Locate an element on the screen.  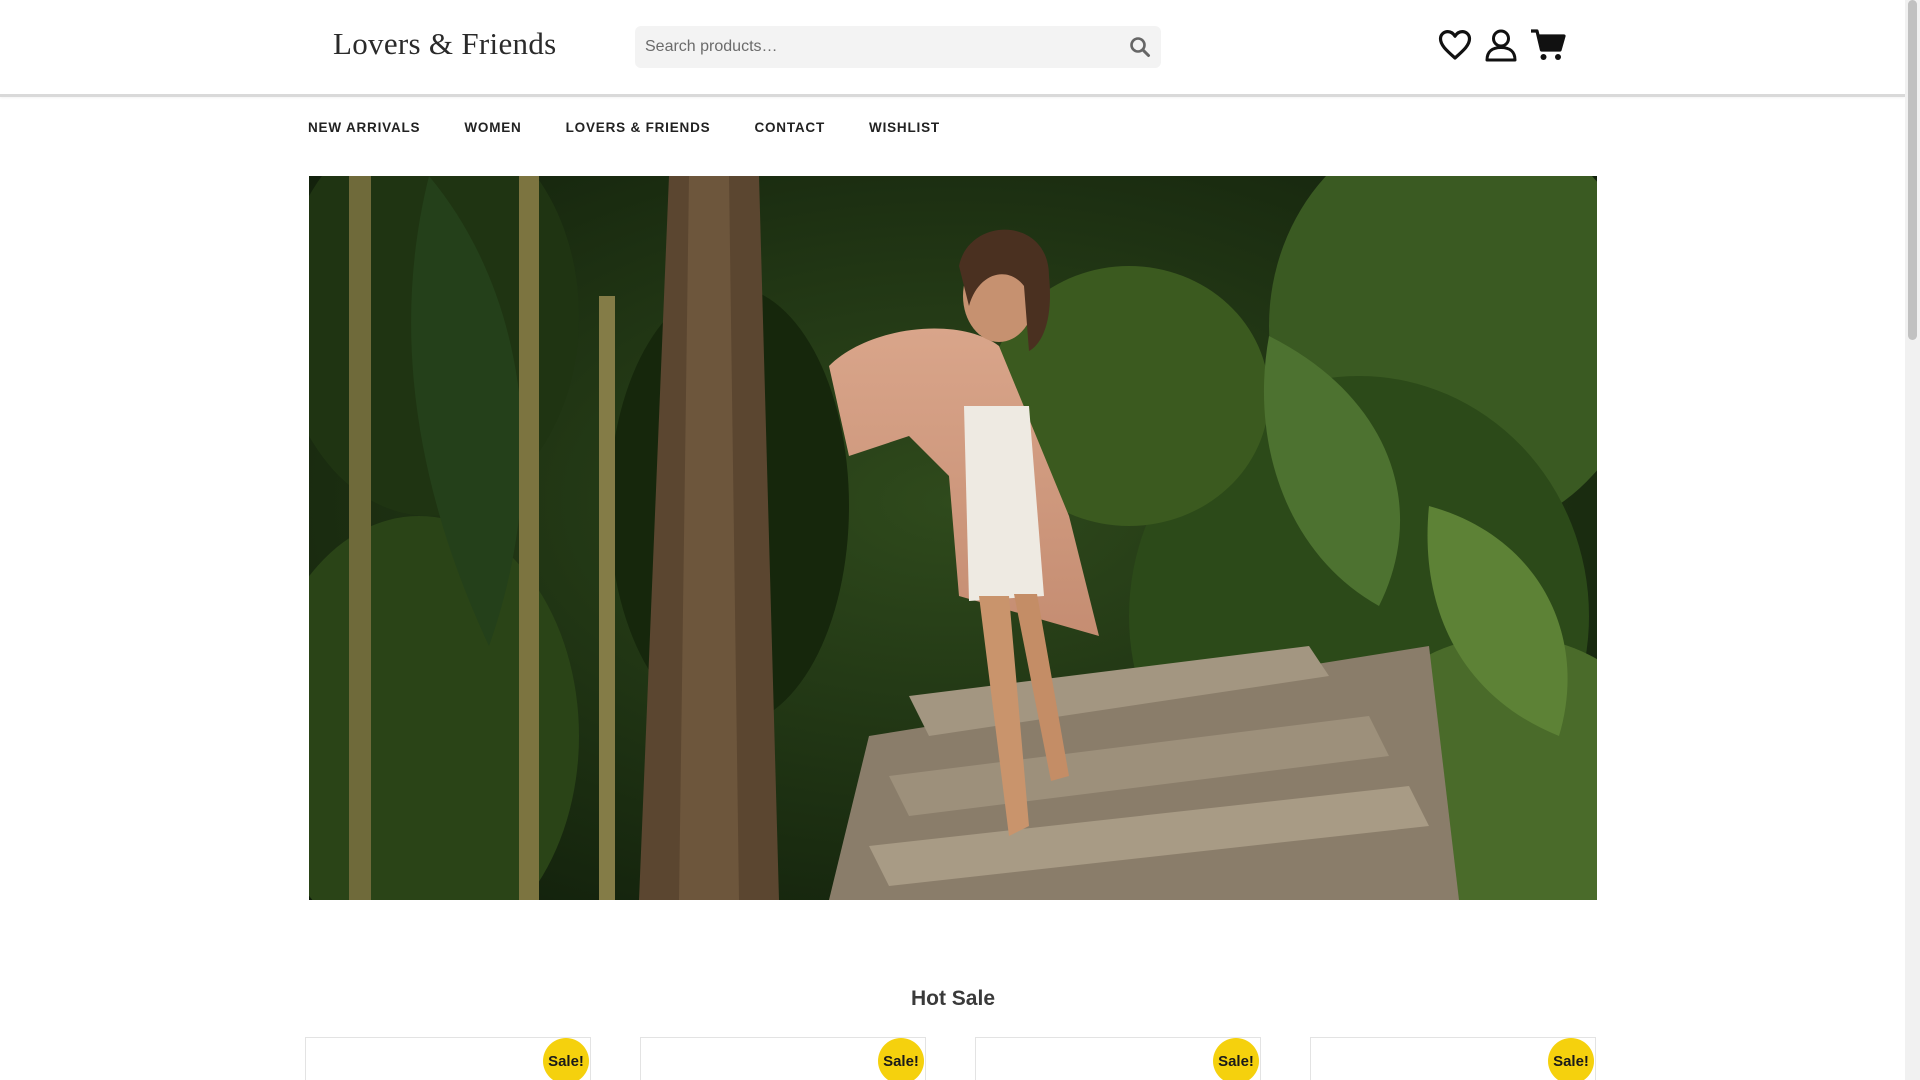
nav-item-women: WOMEN is located at coordinates (492, 127).